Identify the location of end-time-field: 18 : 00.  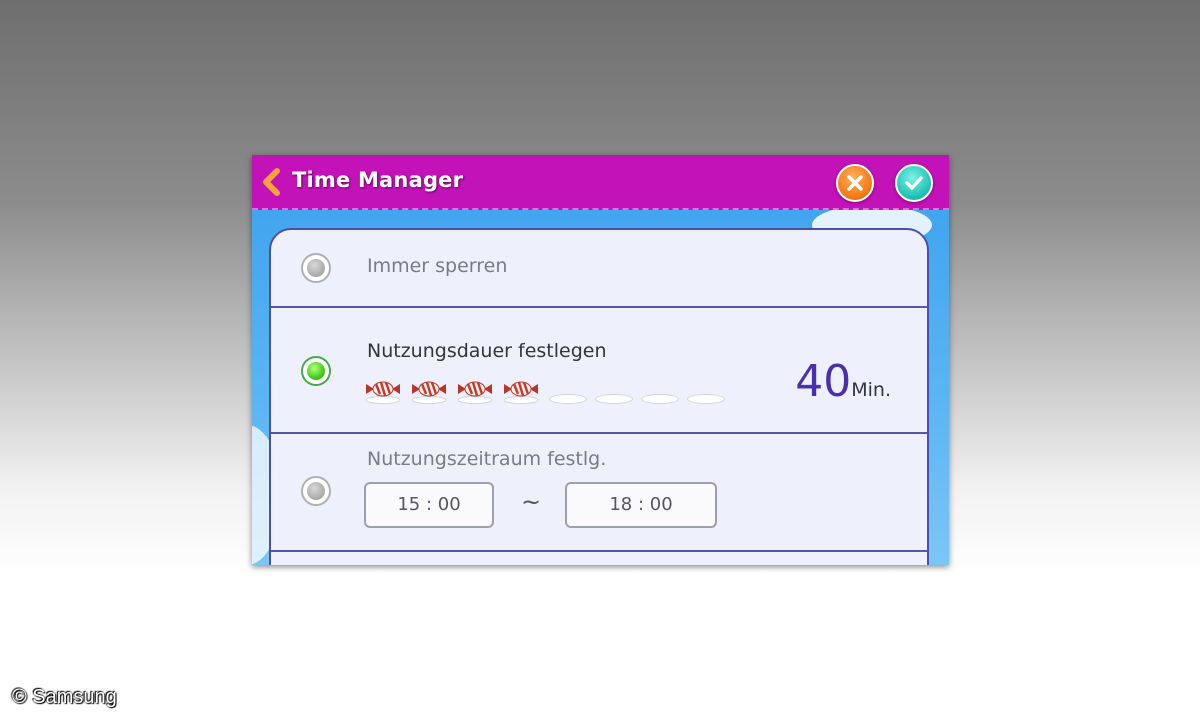
(641, 505).